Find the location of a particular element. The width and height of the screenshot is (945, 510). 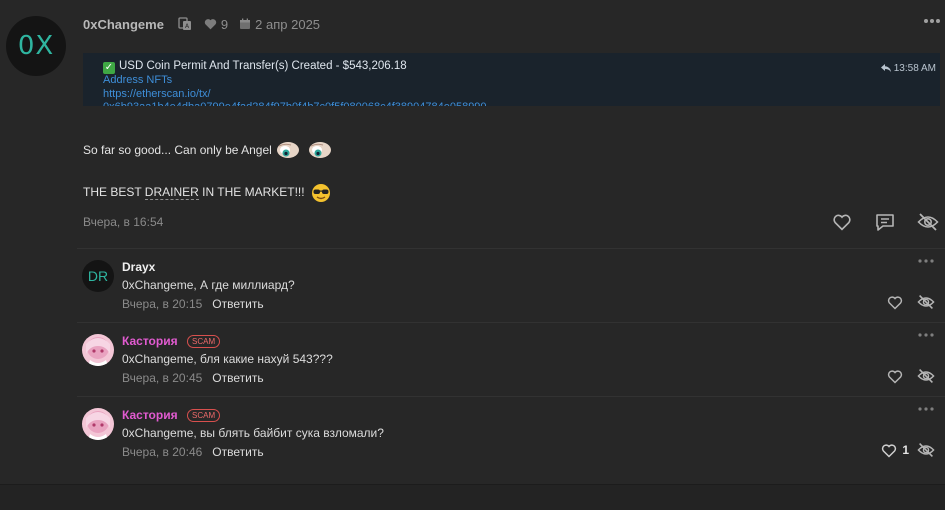

post-header: 0xChangeme A 9 2 апр 2025 is located at coordinates (207, 24).